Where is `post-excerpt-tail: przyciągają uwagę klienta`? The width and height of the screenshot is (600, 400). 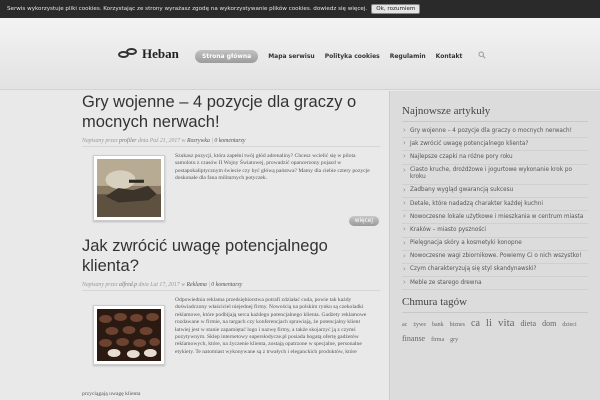 post-excerpt-tail: przyciągają uwagę klienta is located at coordinates (111, 394).